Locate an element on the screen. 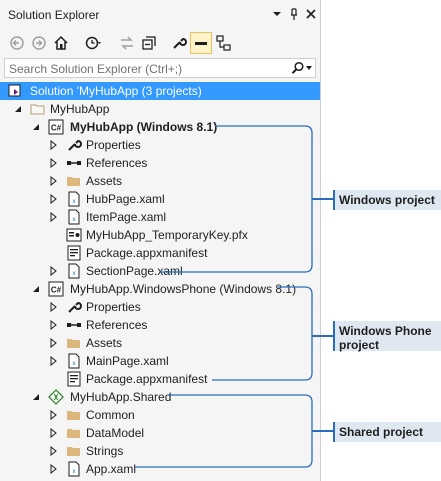 Image resolution: width=441 pixels, height=481 pixels. csharp-project-icon: C# is located at coordinates (56, 289).